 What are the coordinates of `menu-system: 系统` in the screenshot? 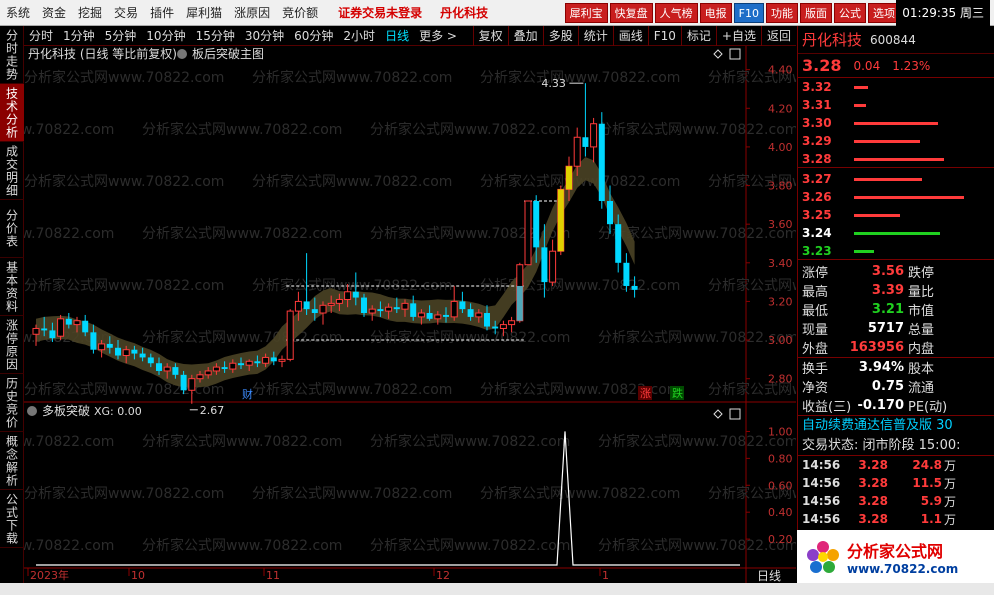 It's located at (18, 13).